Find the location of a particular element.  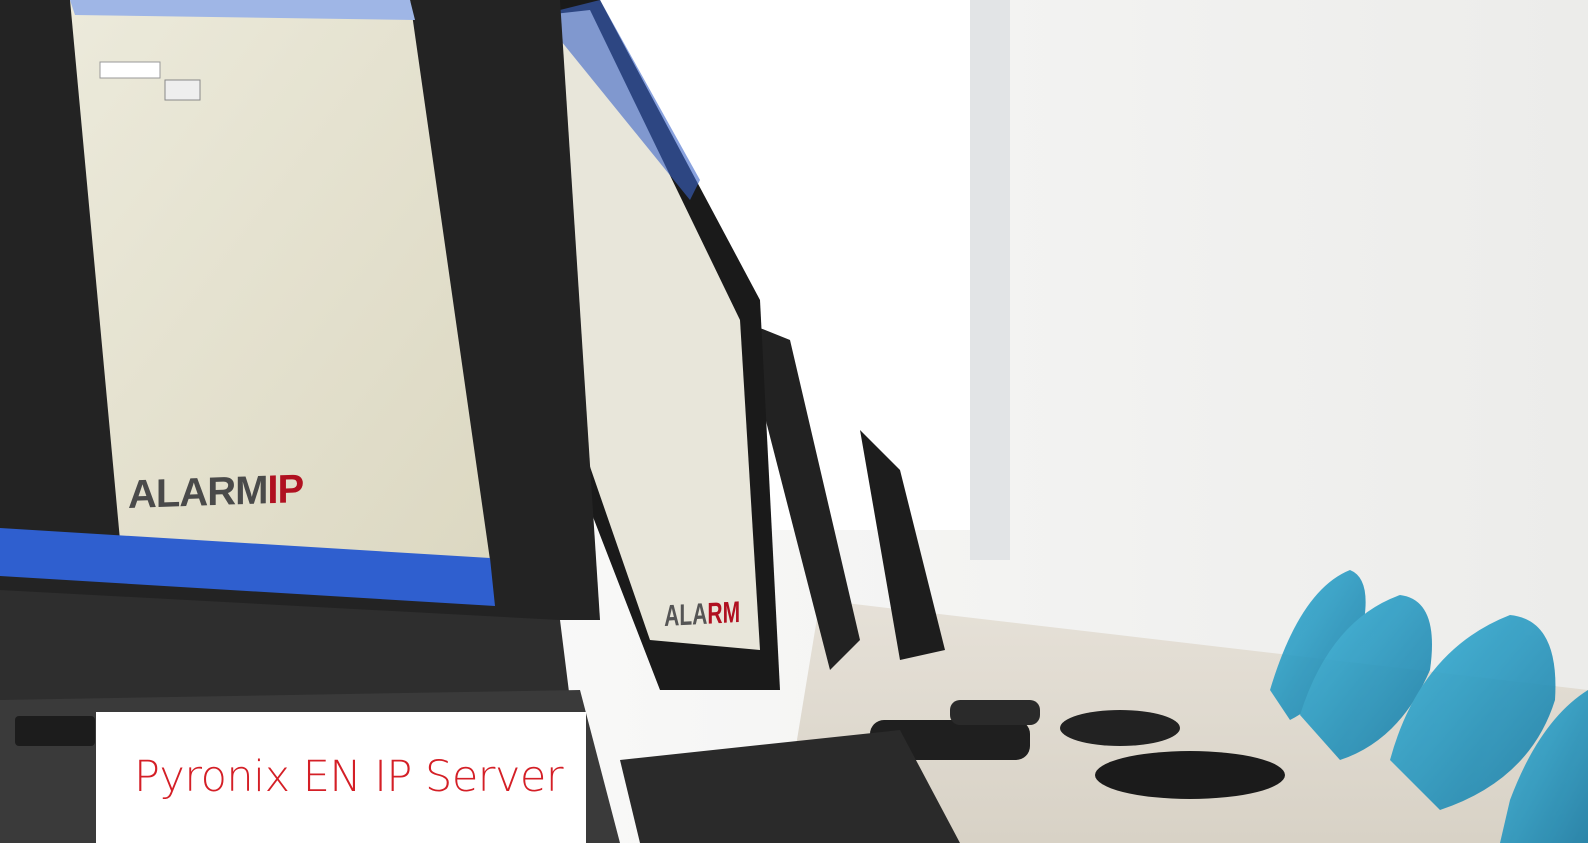

caption-box: Pyronix EN IP Server is located at coordinates (341, 777).